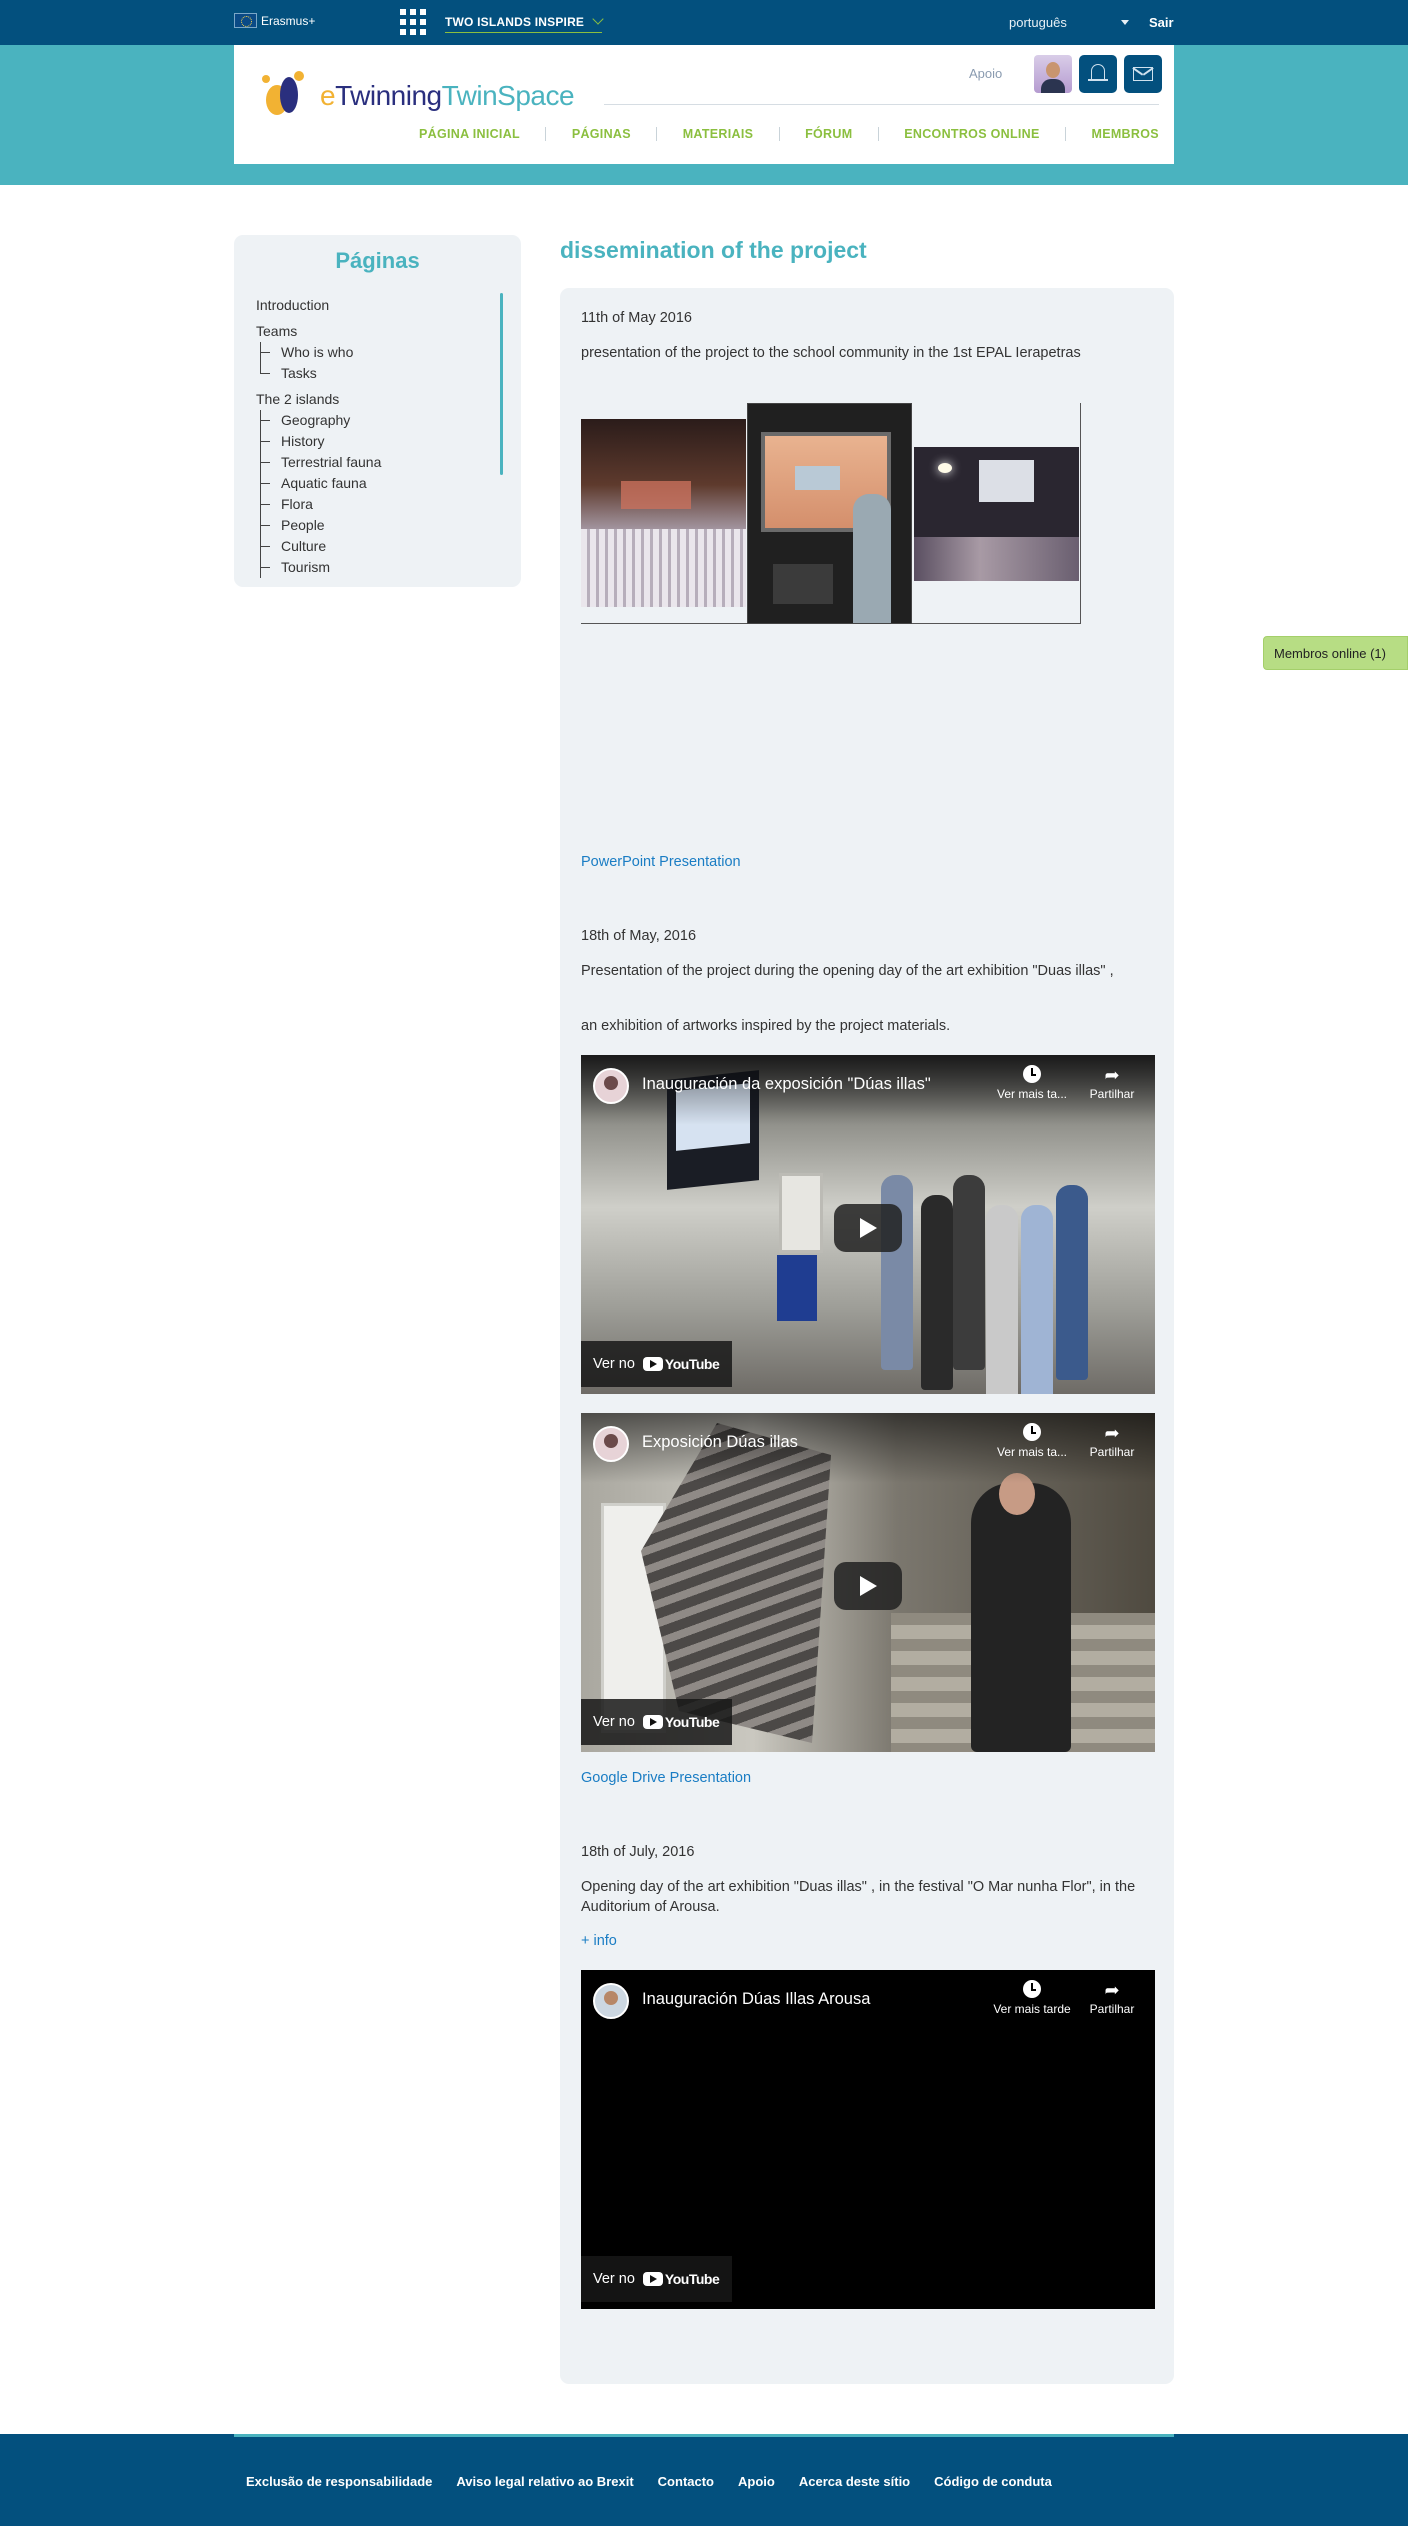 The image size is (1408, 2526). What do you see at coordinates (598, 19) in the screenshot?
I see `chevron-down-icon` at bounding box center [598, 19].